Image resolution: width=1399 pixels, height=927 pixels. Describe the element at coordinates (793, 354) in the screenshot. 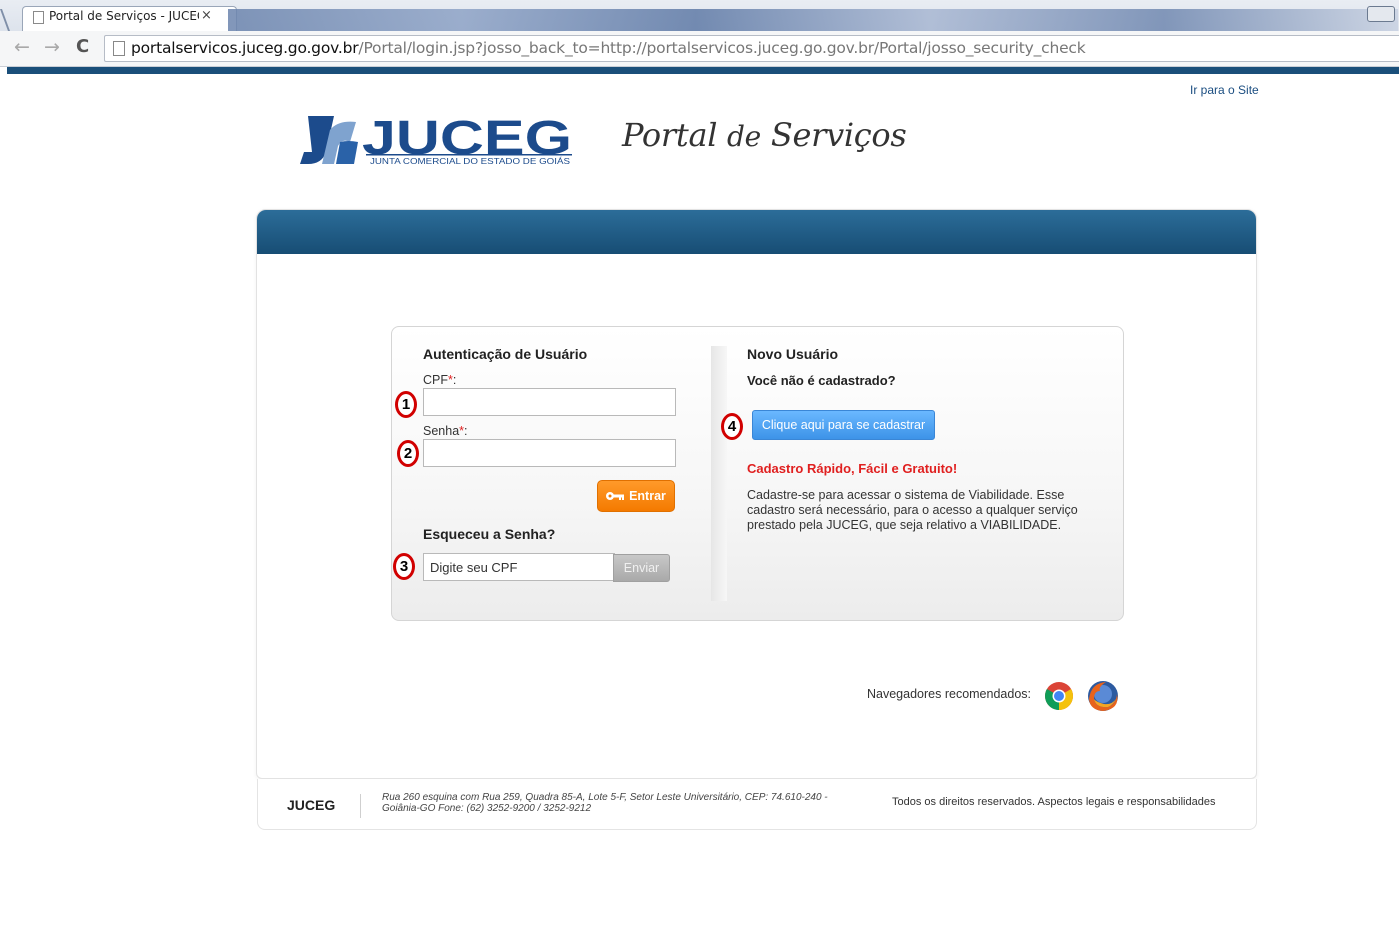

I see `new-user-heading: Novo Usuário` at that location.